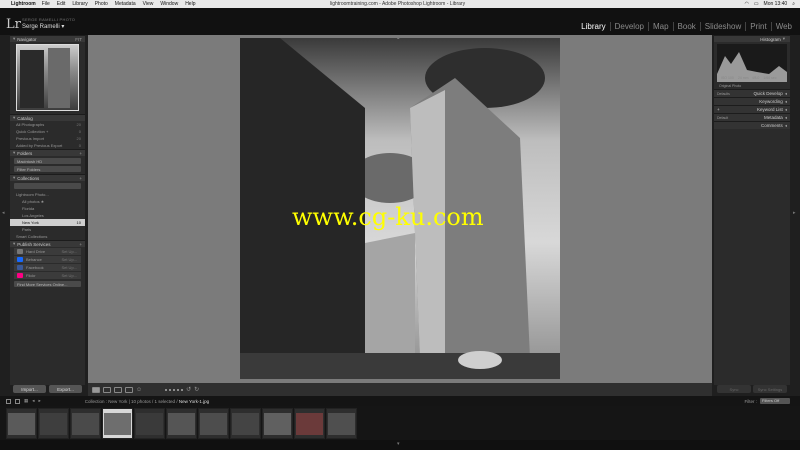 This screenshot has width=800, height=450. What do you see at coordinates (117, 423) in the screenshot?
I see `filmstrip-thumb-selected` at bounding box center [117, 423].